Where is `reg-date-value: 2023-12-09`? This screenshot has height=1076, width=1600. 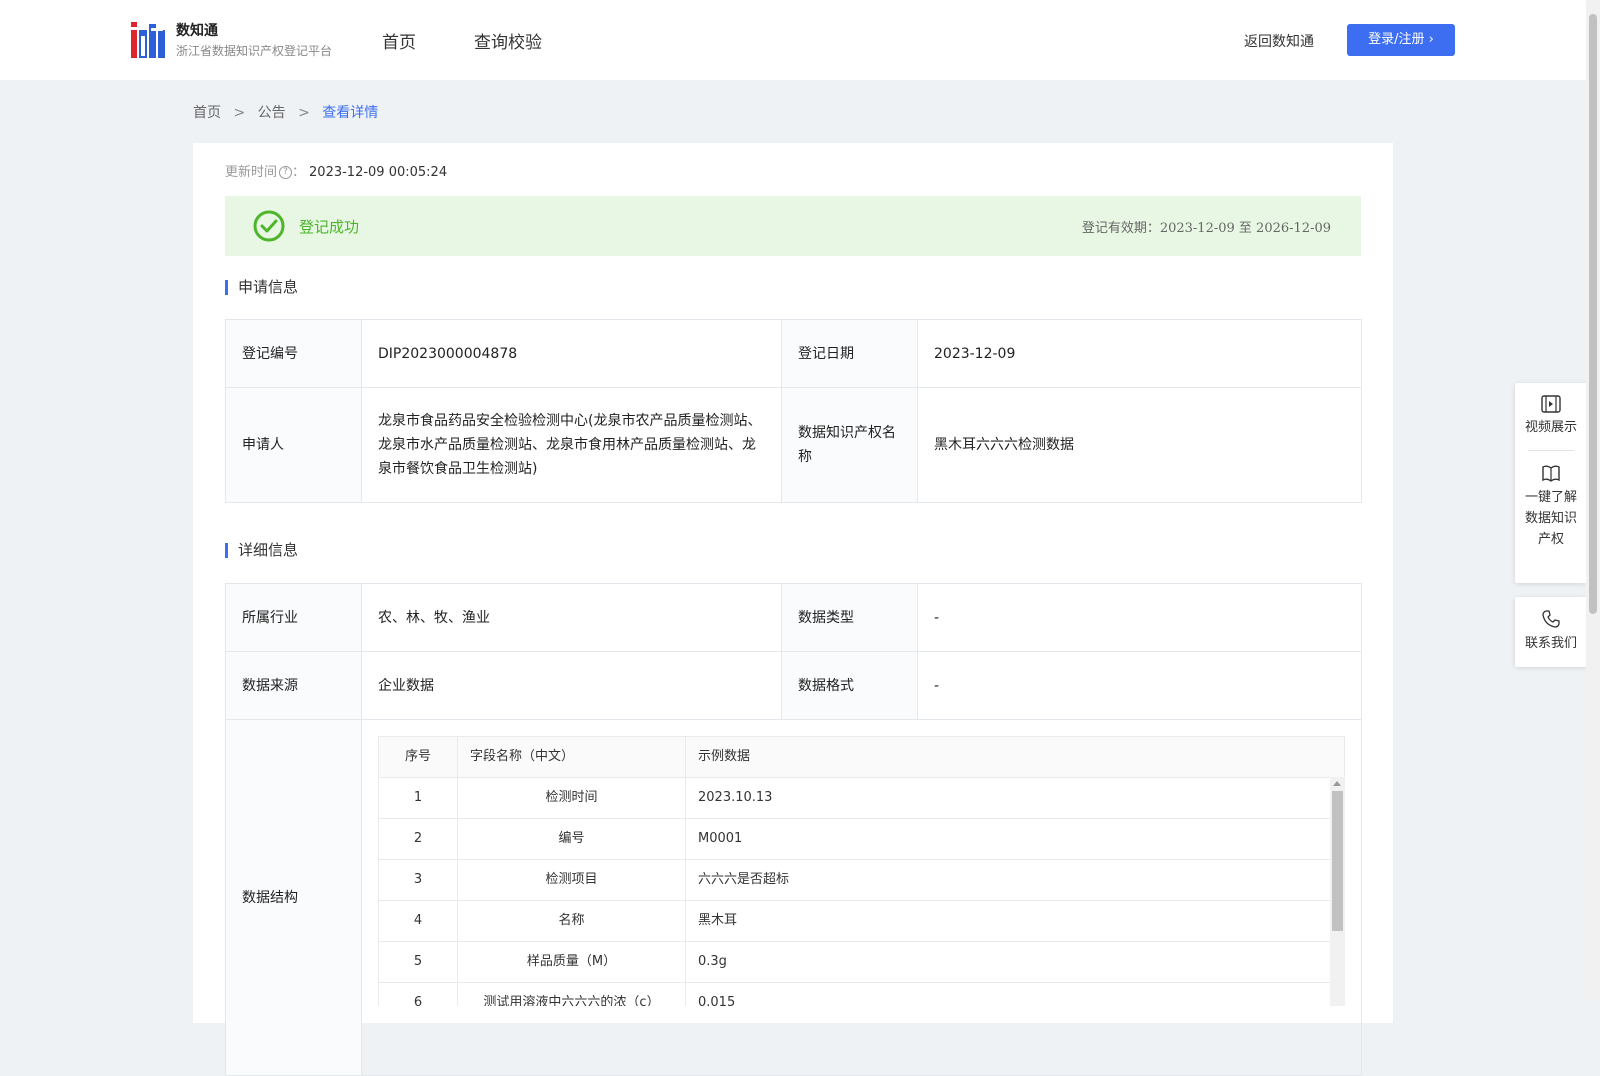 reg-date-value: 2023-12-09 is located at coordinates (1139, 353).